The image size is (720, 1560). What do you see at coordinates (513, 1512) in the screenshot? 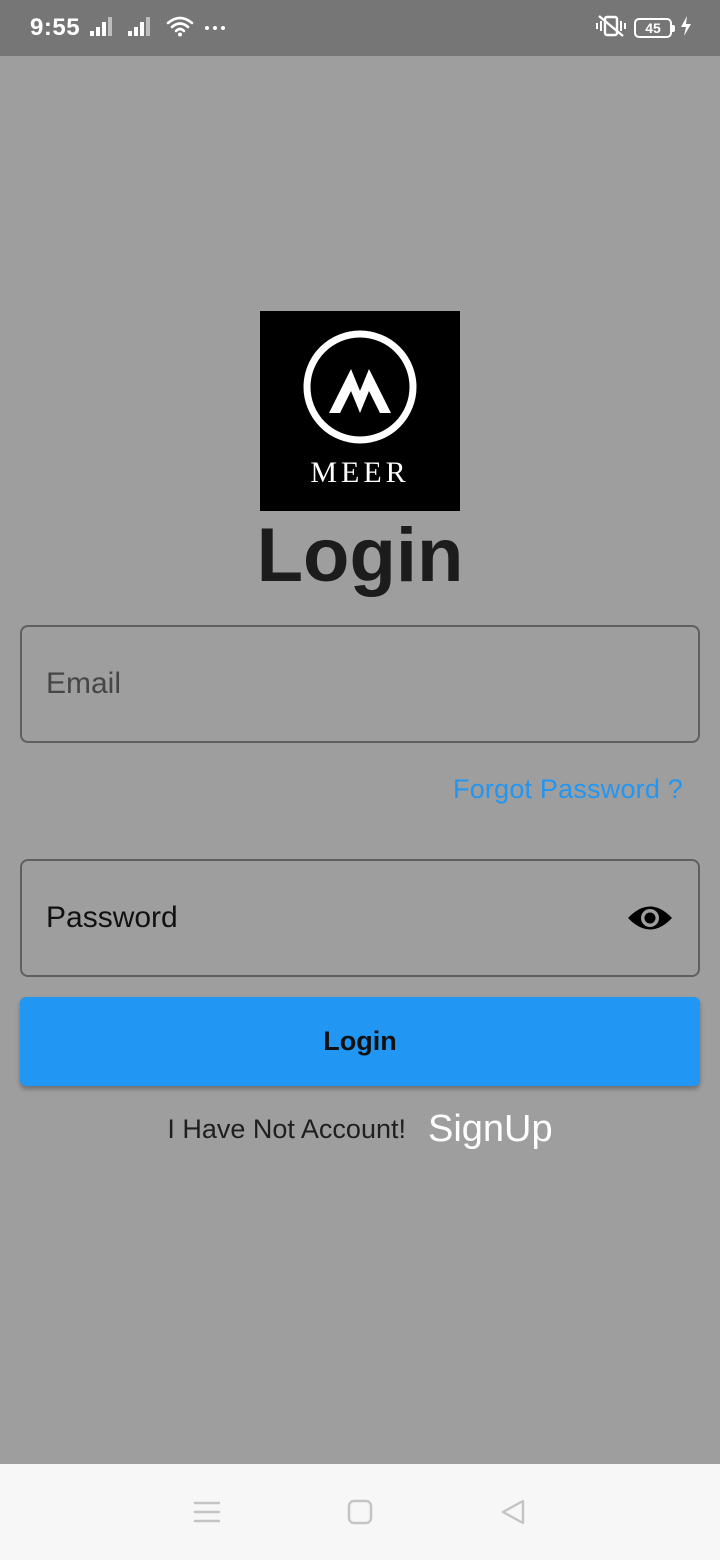
I see `back-triangle-icon` at bounding box center [513, 1512].